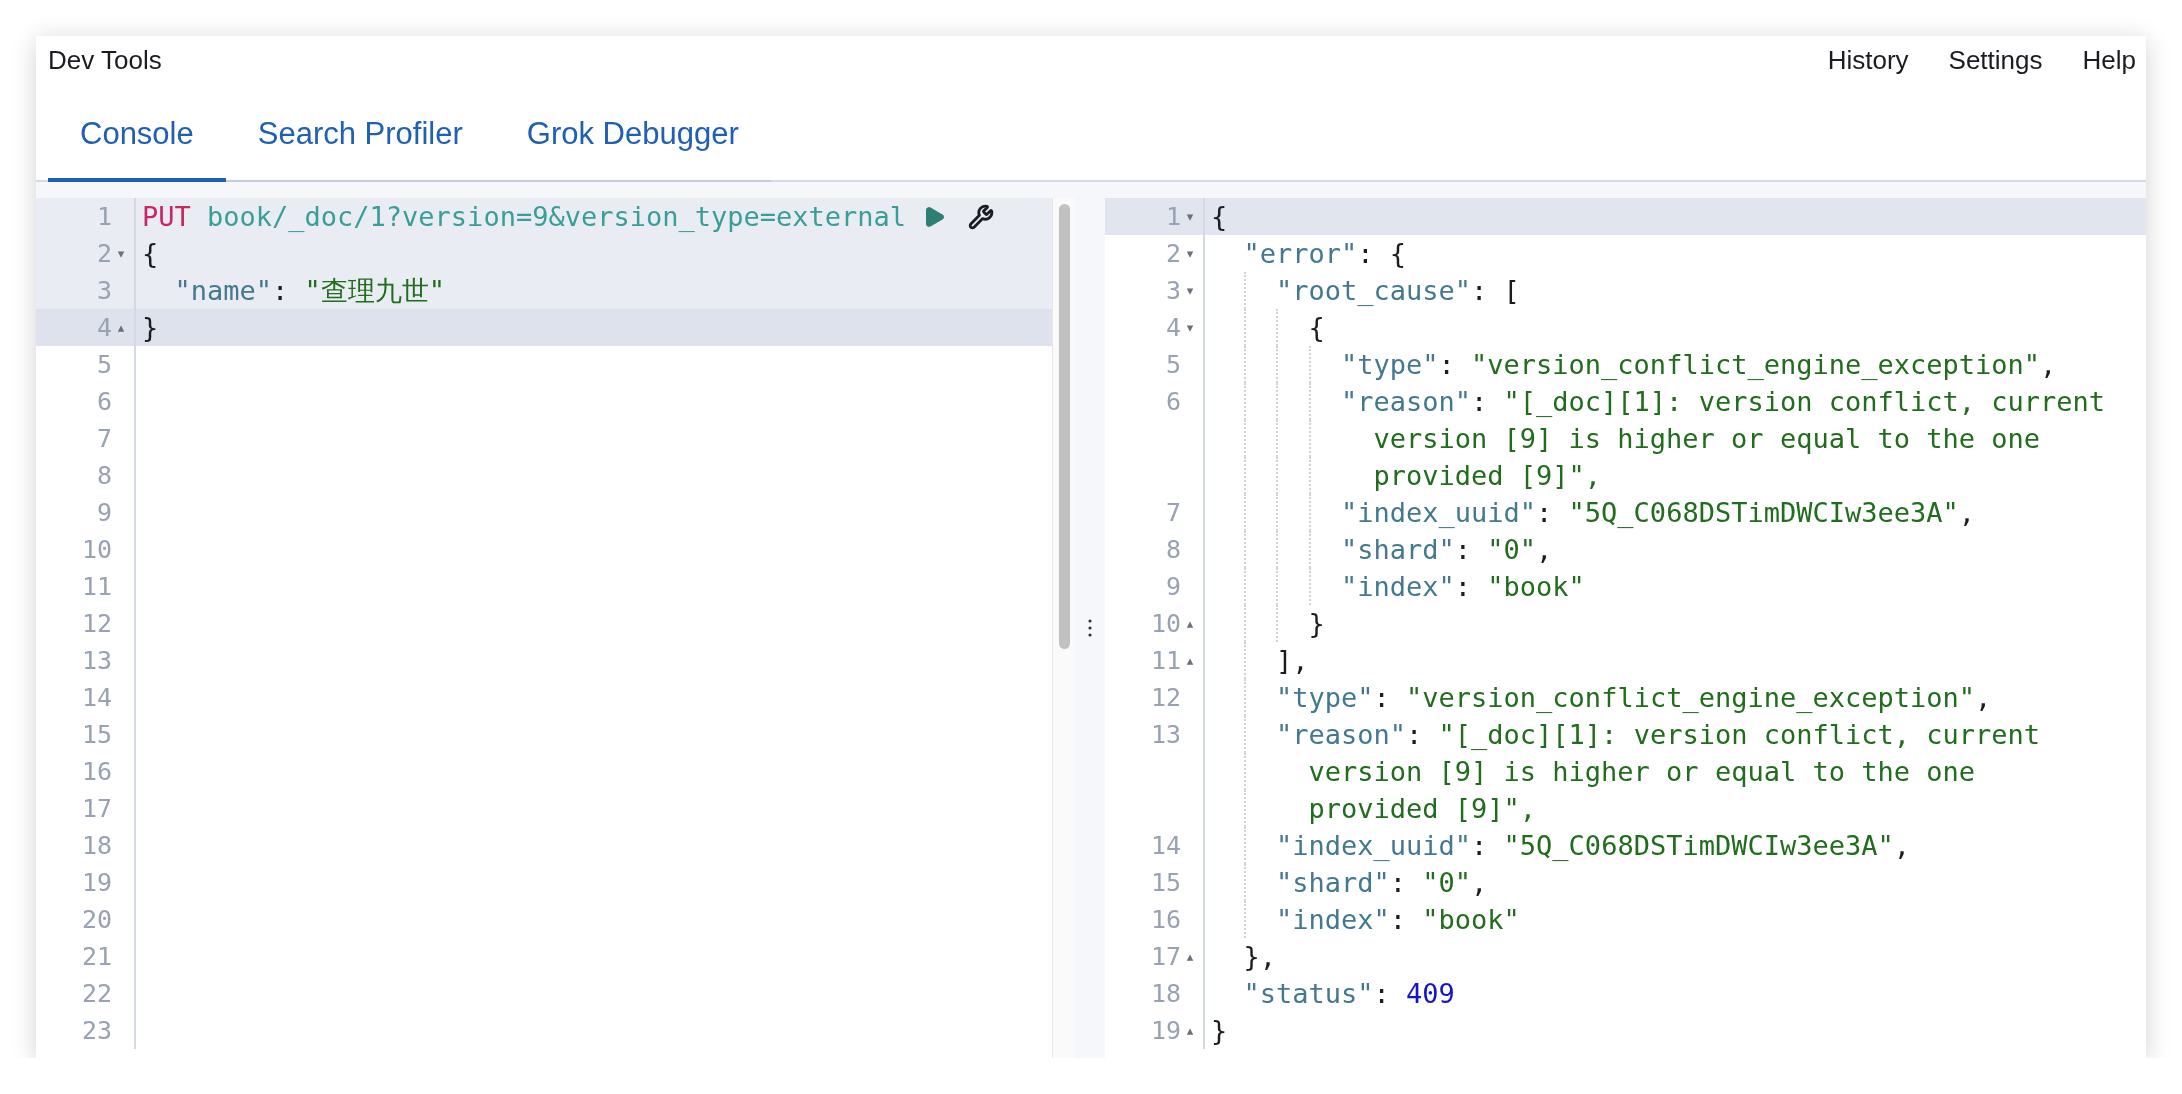 The image size is (2182, 1094). What do you see at coordinates (1374, 845) in the screenshot?
I see `json-key: "index_uuid"` at bounding box center [1374, 845].